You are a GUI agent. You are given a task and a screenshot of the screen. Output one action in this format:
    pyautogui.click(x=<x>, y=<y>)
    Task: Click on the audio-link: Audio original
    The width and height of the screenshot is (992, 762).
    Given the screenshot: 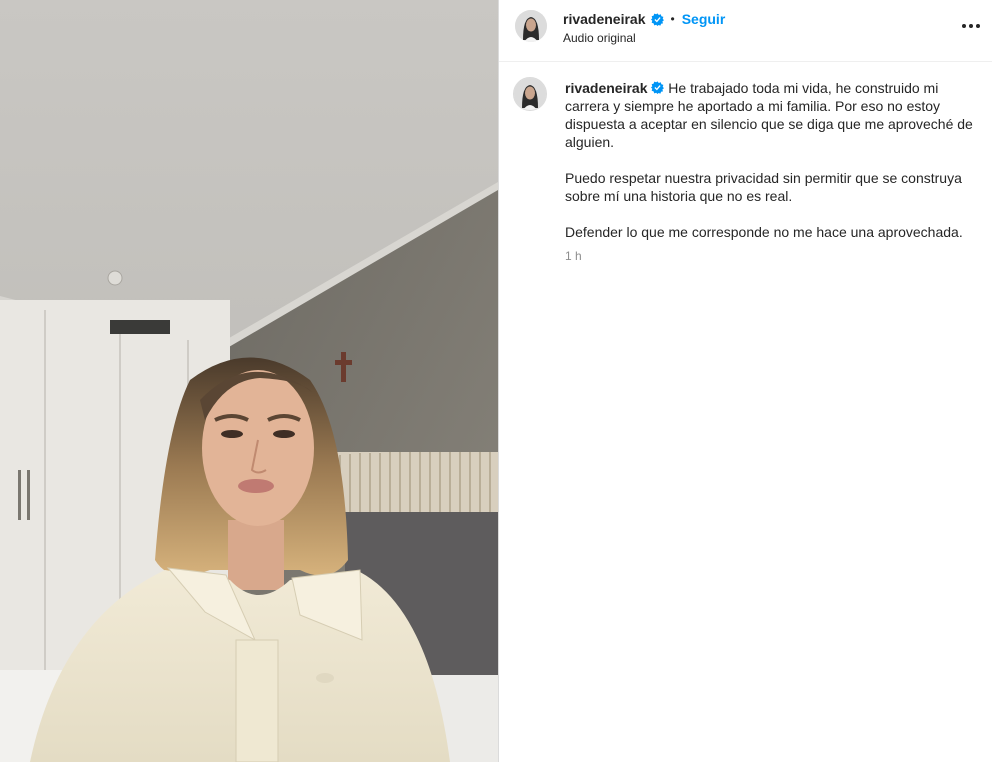 What is the action you would take?
    pyautogui.click(x=599, y=38)
    